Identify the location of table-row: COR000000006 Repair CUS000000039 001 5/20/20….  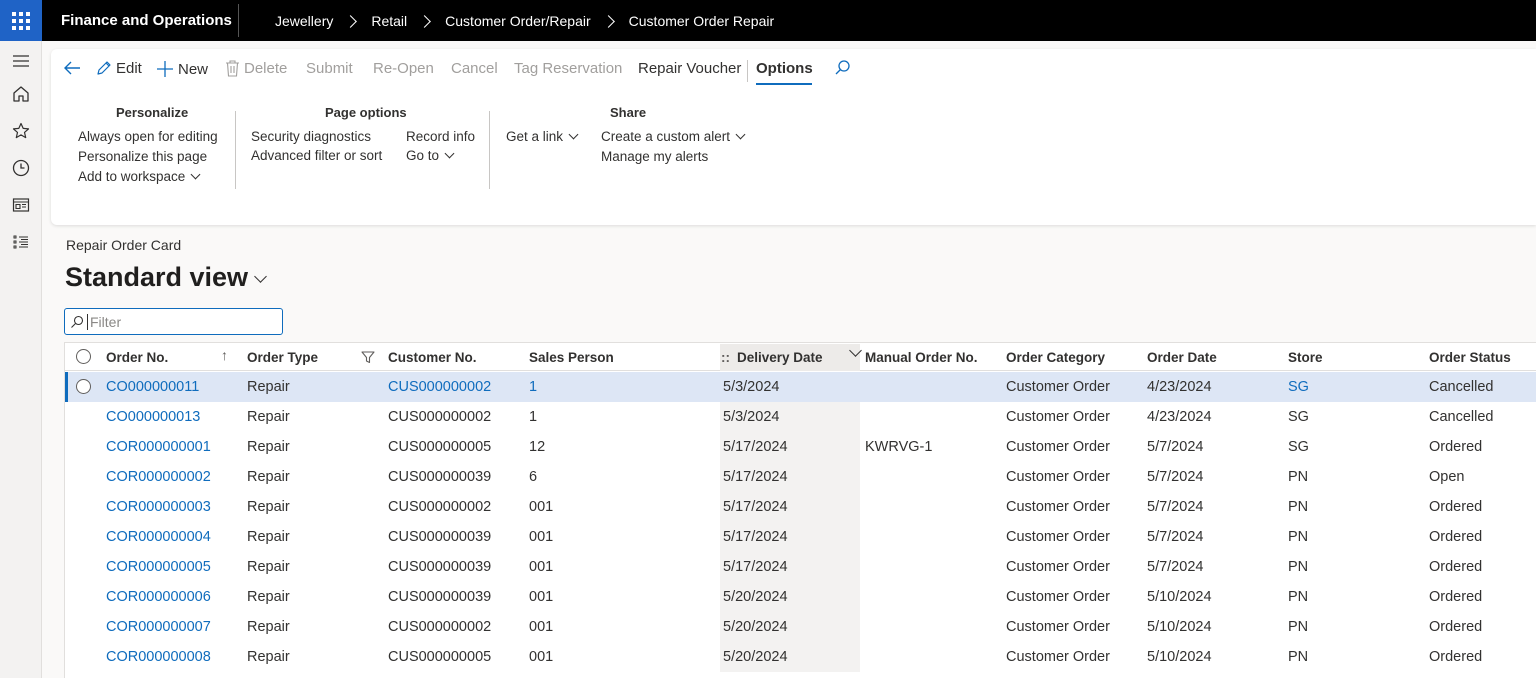
(800, 597).